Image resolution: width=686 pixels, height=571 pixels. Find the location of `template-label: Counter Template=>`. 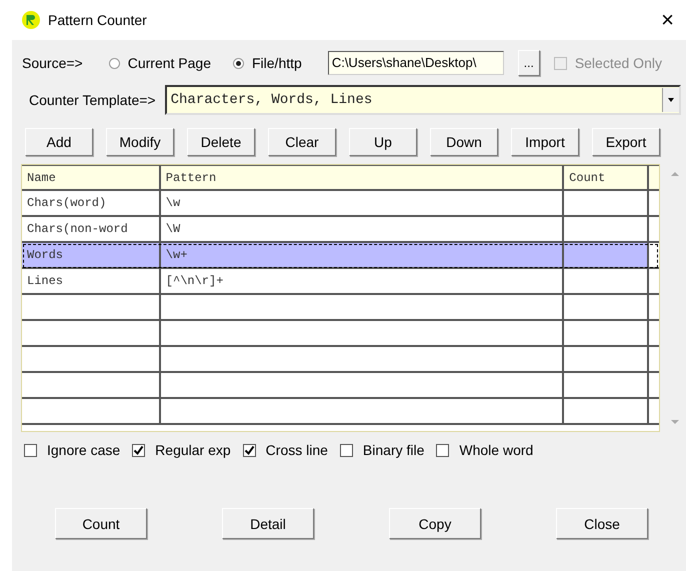

template-label: Counter Template=> is located at coordinates (92, 100).